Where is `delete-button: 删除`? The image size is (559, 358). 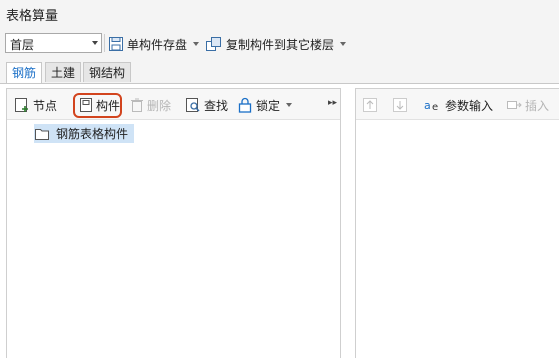
delete-button: 删除 is located at coordinates (150, 105).